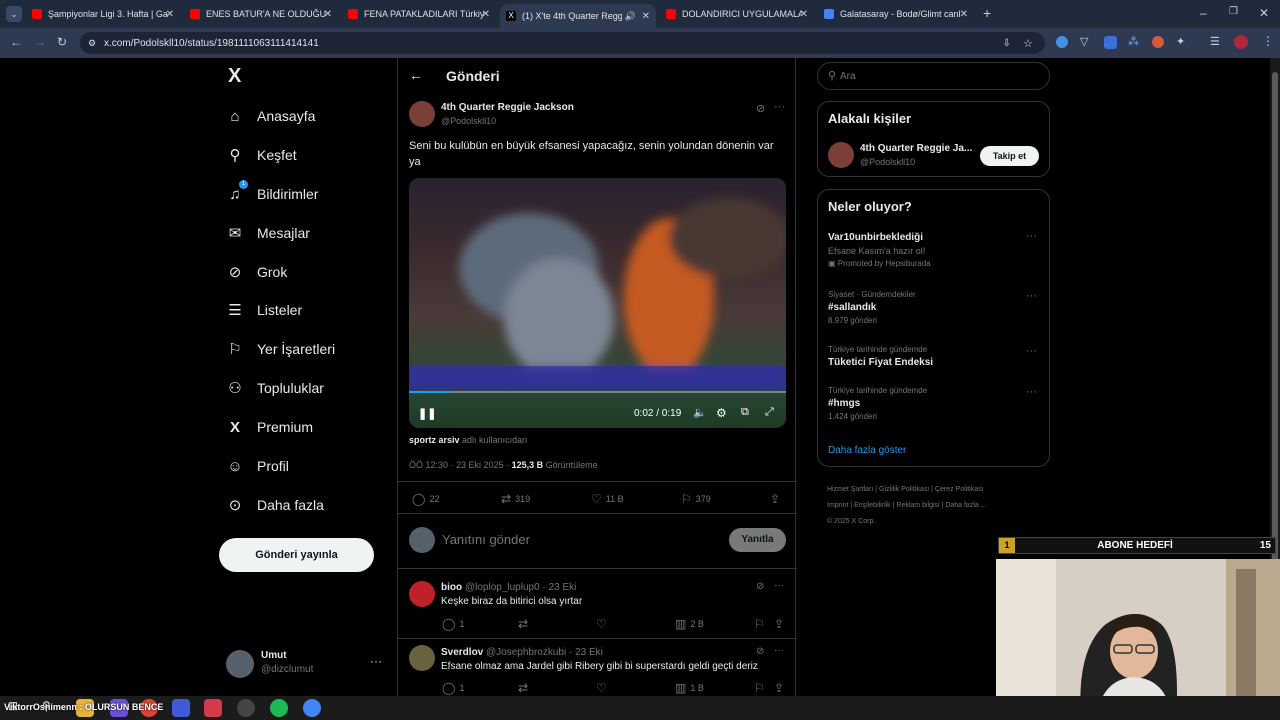 Image resolution: width=1280 pixels, height=720 pixels. What do you see at coordinates (1203, 13) in the screenshot?
I see `minimize-icon: –` at bounding box center [1203, 13].